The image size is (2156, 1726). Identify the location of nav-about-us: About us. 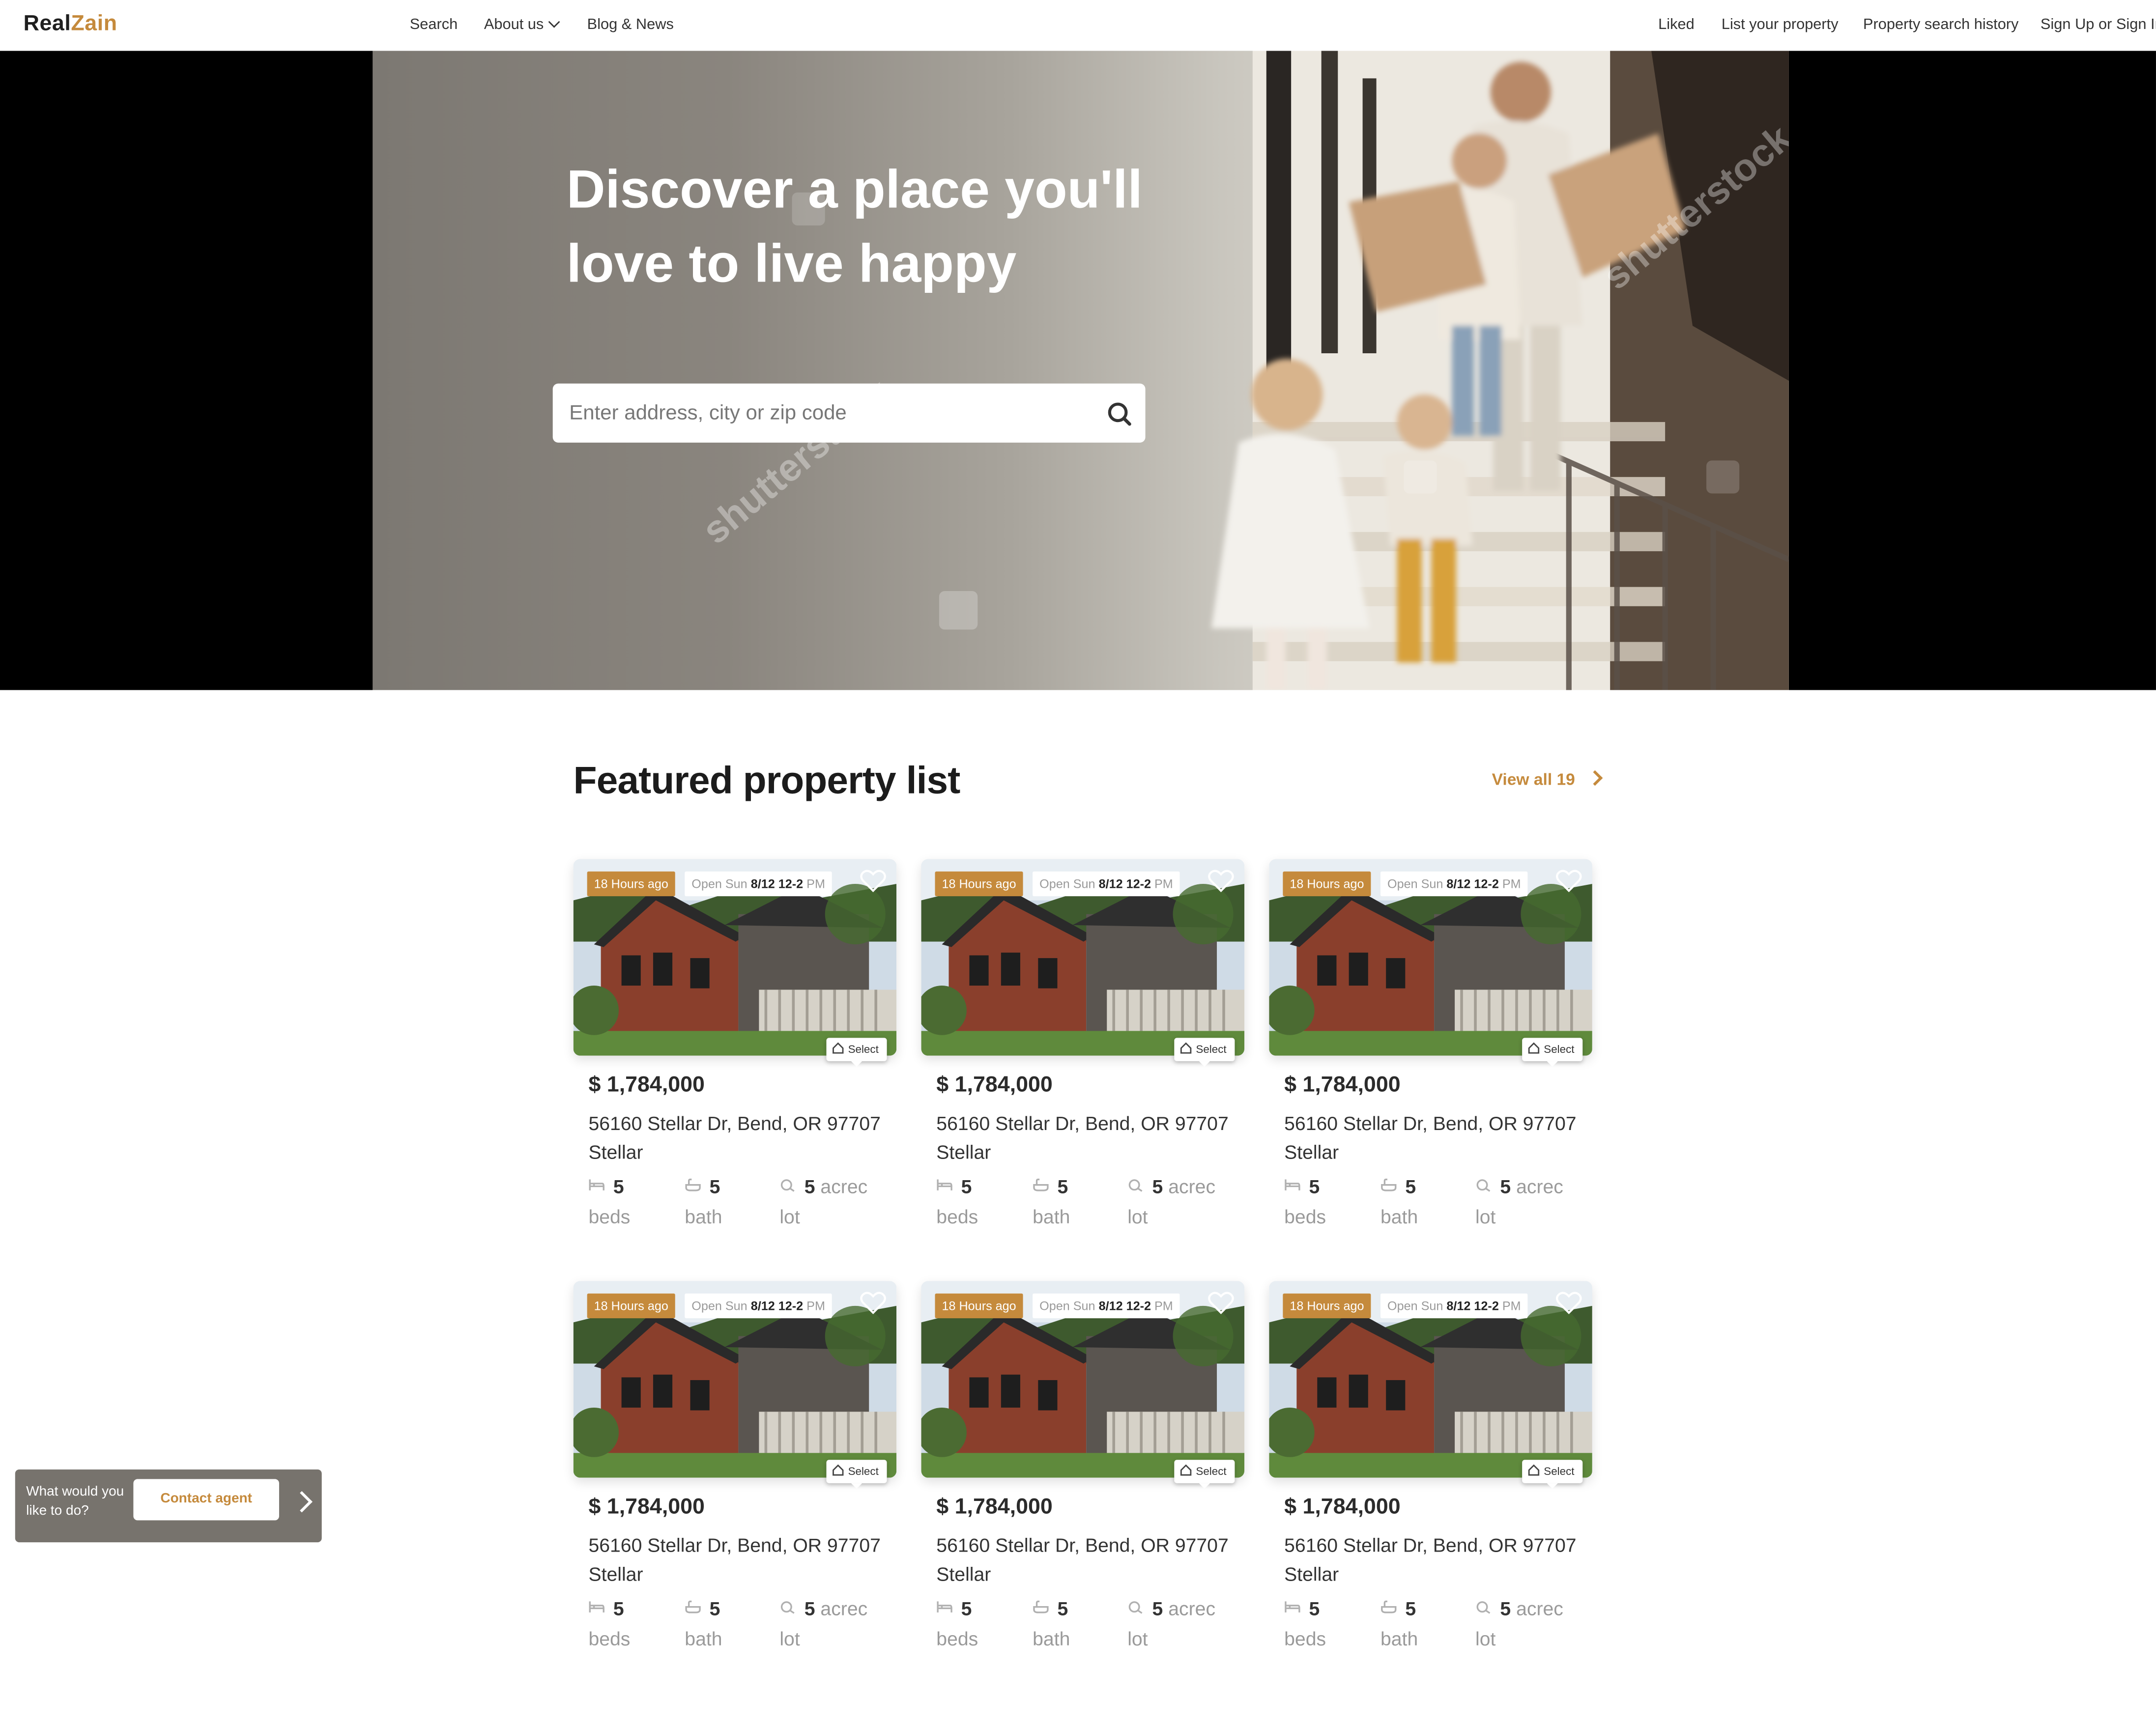
(522, 24).